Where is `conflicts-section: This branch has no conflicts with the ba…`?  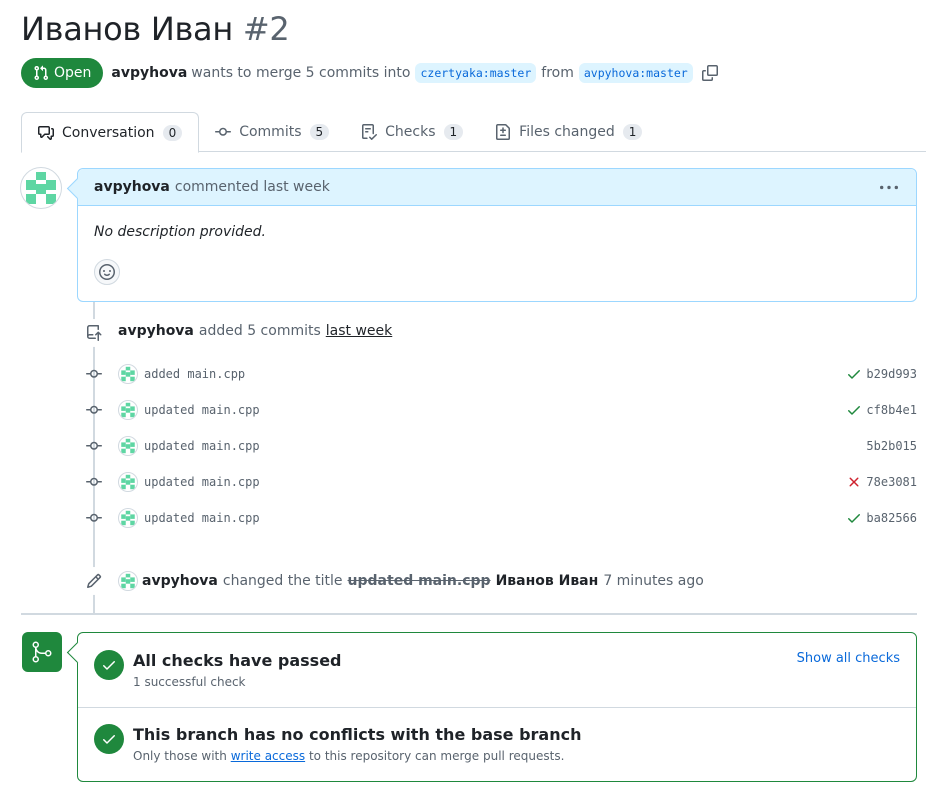 conflicts-section: This branch has no conflicts with the ba… is located at coordinates (497, 745).